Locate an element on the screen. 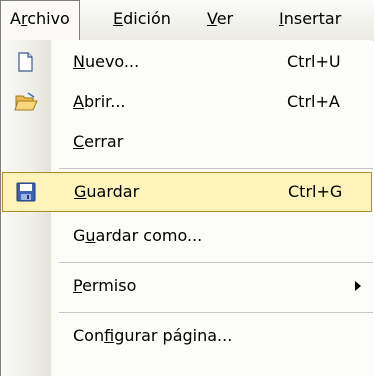 The image size is (374, 376). menu-item-nuevo: Nuevo... Ctrl+U is located at coordinates (187, 62).